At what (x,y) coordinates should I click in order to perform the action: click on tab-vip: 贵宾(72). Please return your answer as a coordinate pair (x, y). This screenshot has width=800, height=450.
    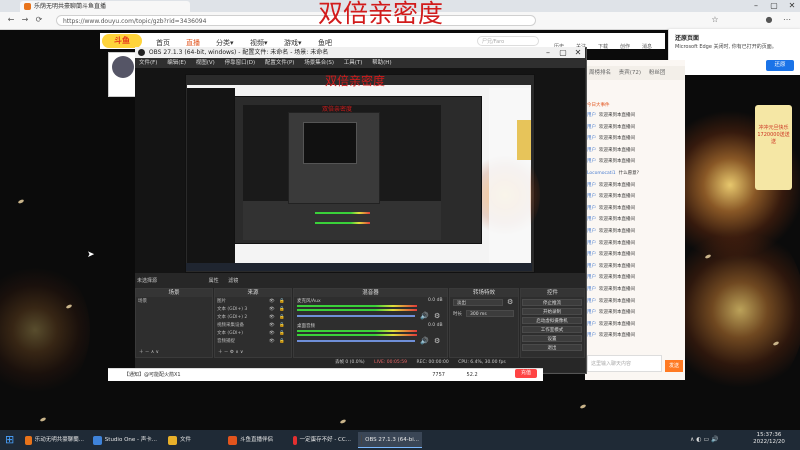
    Looking at the image, I should click on (630, 73).